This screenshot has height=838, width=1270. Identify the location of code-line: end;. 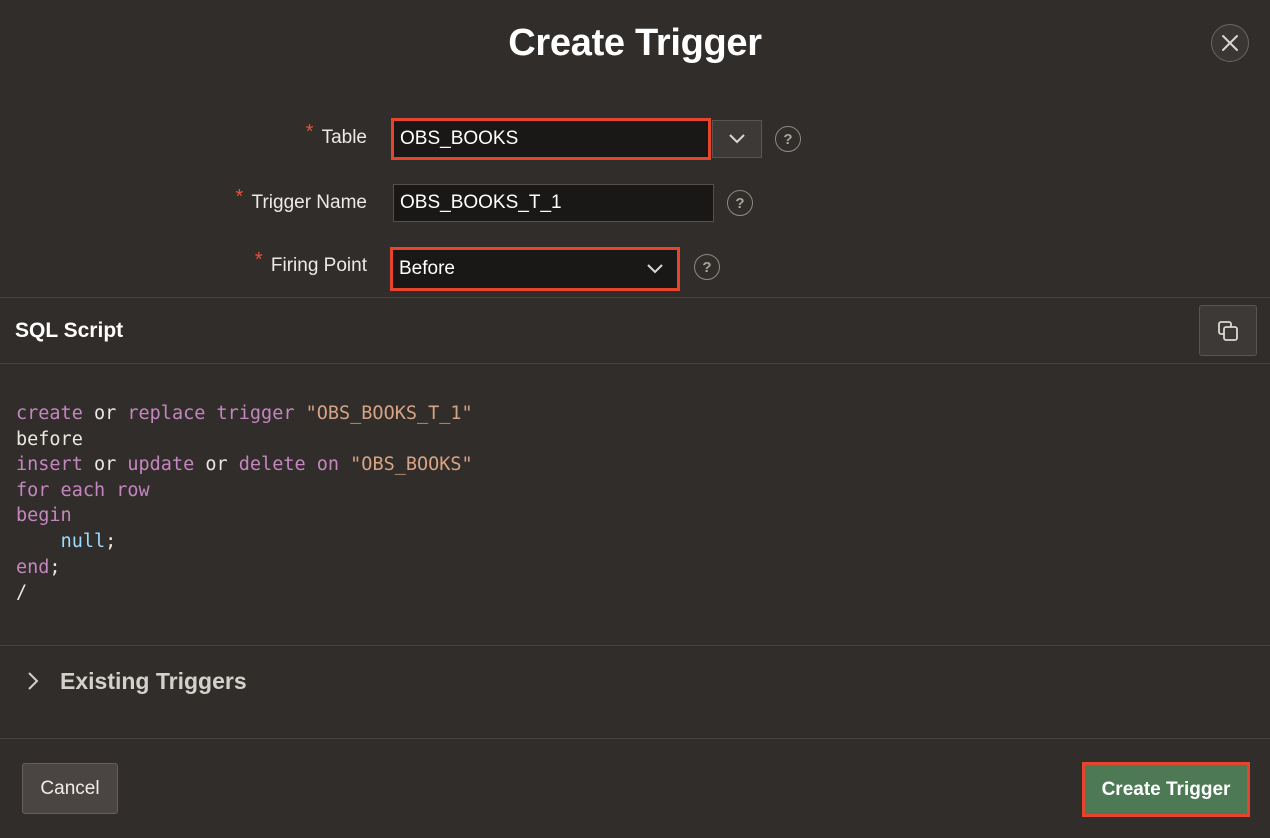
(244, 568).